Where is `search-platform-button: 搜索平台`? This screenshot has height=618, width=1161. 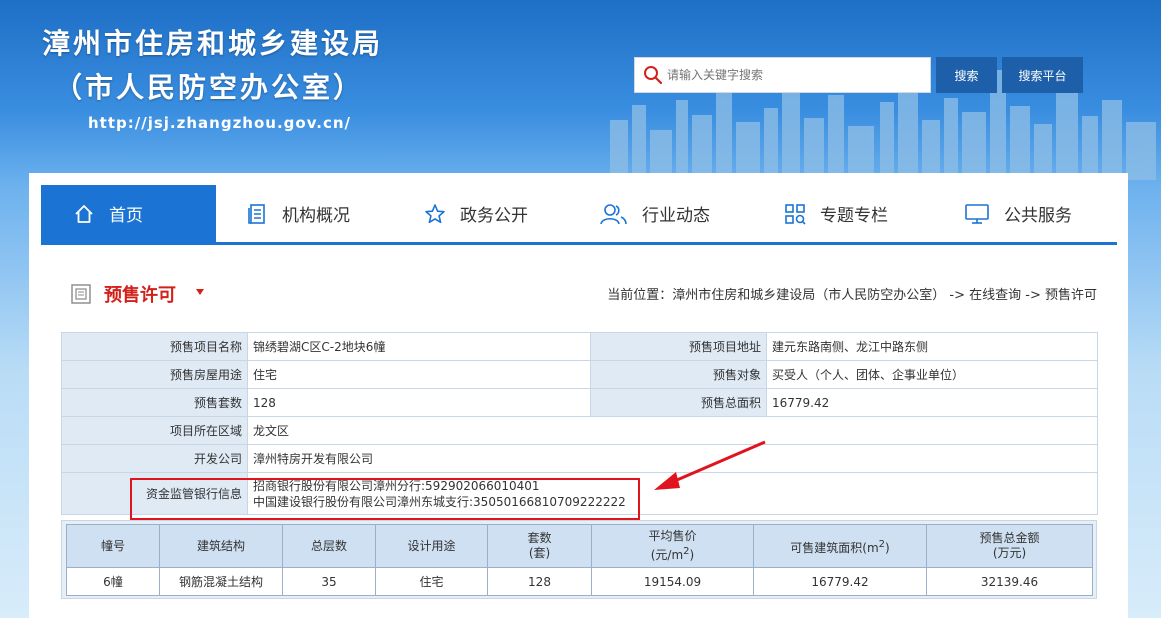
search-platform-button: 搜索平台 is located at coordinates (1042, 75).